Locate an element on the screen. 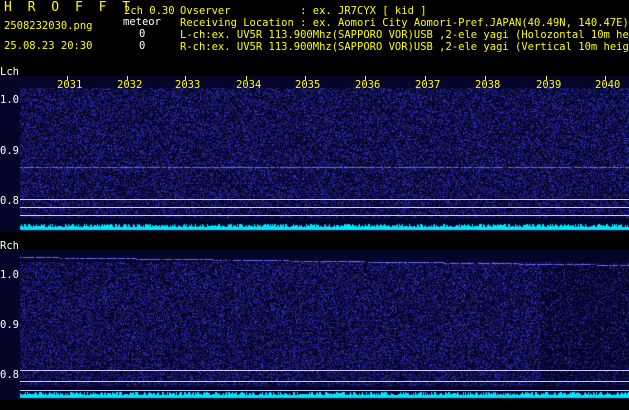  lch-ytick-1: 1.0 is located at coordinates (9, 100).